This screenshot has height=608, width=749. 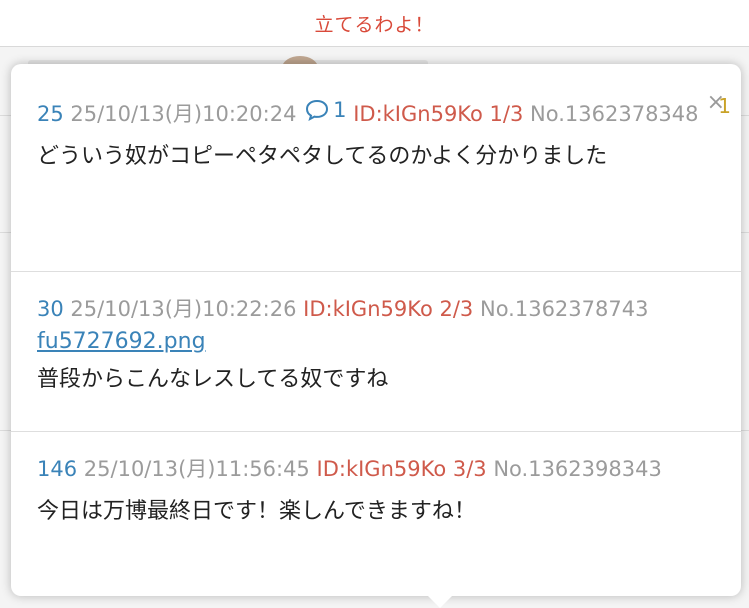 What do you see at coordinates (213, 379) in the screenshot?
I see `post-body: 普段からこんなレスしてる奴ですね` at bounding box center [213, 379].